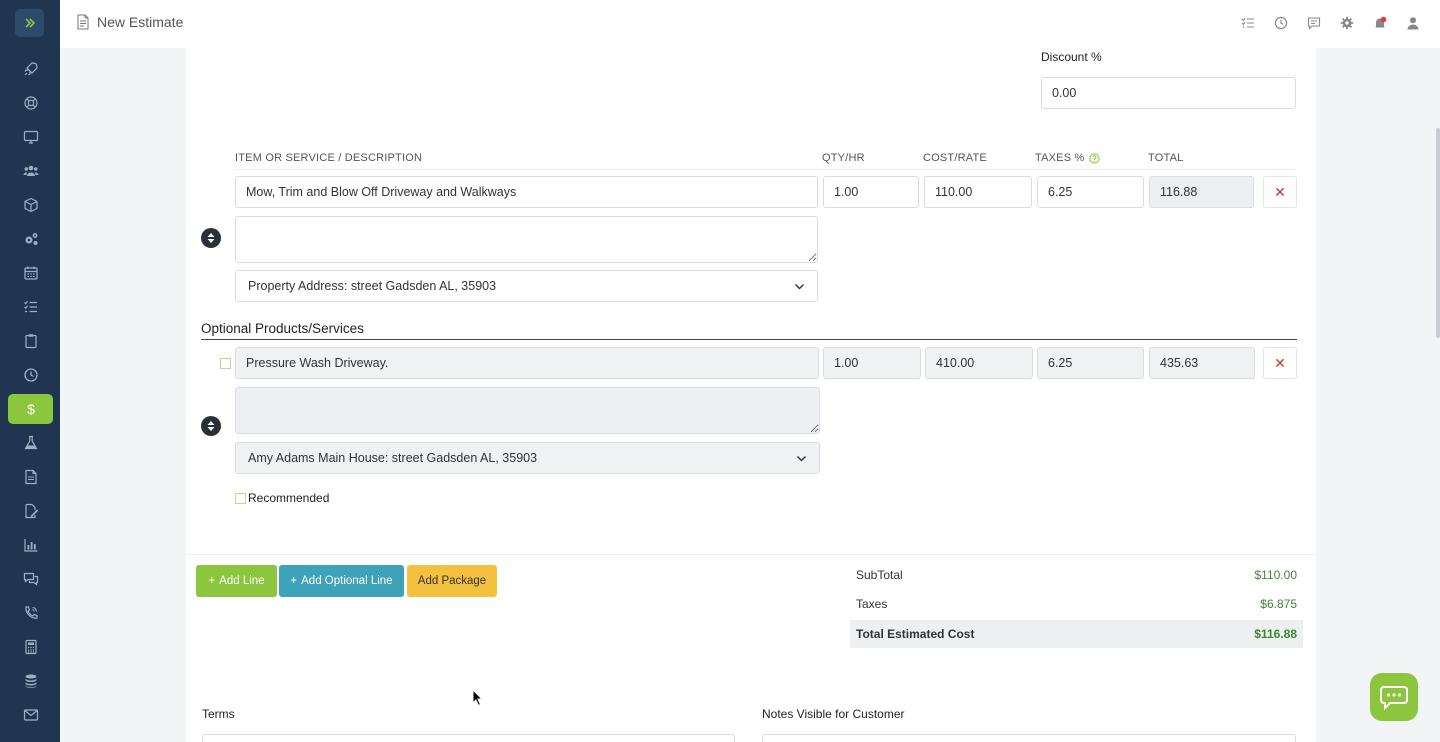 The width and height of the screenshot is (1440, 742). What do you see at coordinates (478, 698) in the screenshot?
I see `mouse-cursor-icon` at bounding box center [478, 698].